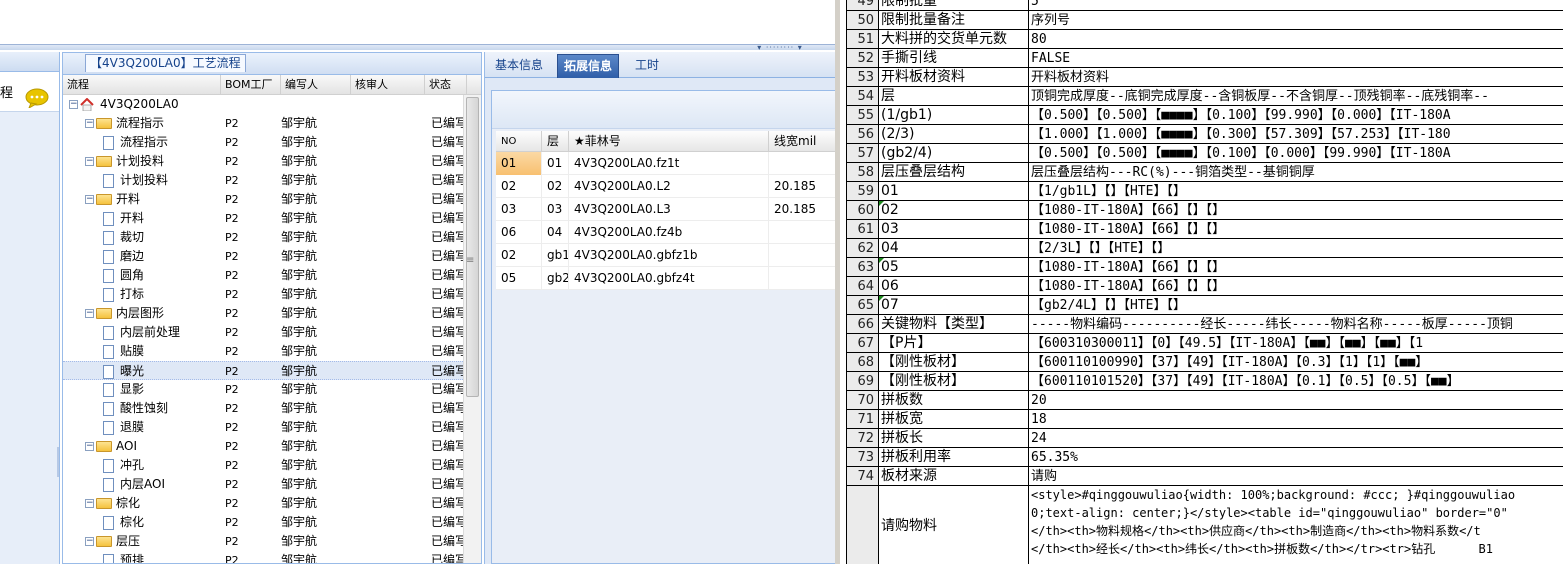 The image size is (1563, 564). What do you see at coordinates (862, 5) in the screenshot?
I see `row-number-cell: 49` at bounding box center [862, 5].